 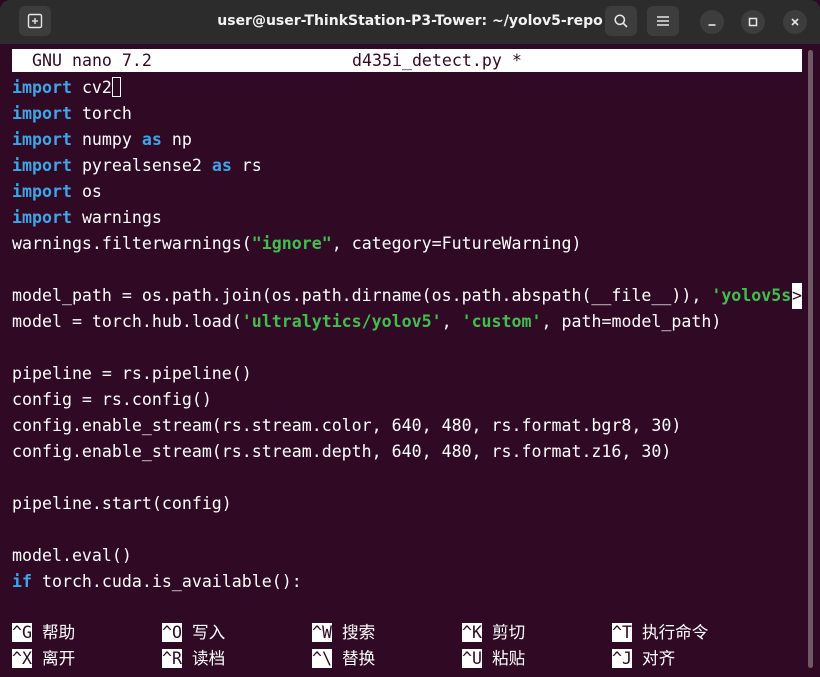 I want to click on new-tab-button, so click(x=35, y=21).